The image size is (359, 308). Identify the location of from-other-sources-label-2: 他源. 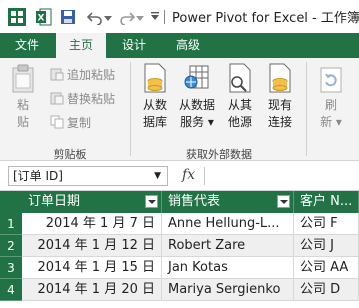
(239, 122).